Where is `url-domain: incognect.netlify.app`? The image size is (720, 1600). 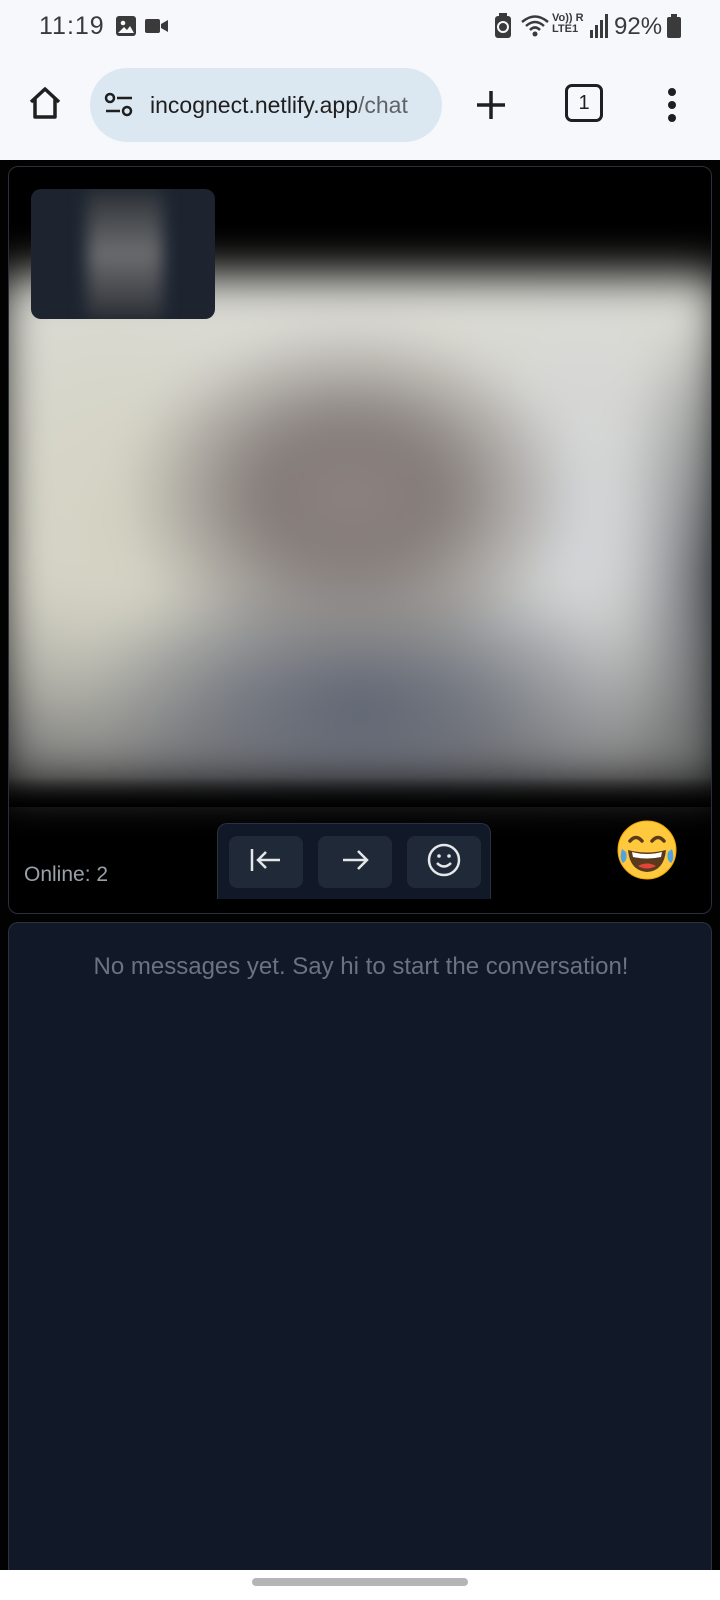 url-domain: incognect.netlify.app is located at coordinates (254, 105).